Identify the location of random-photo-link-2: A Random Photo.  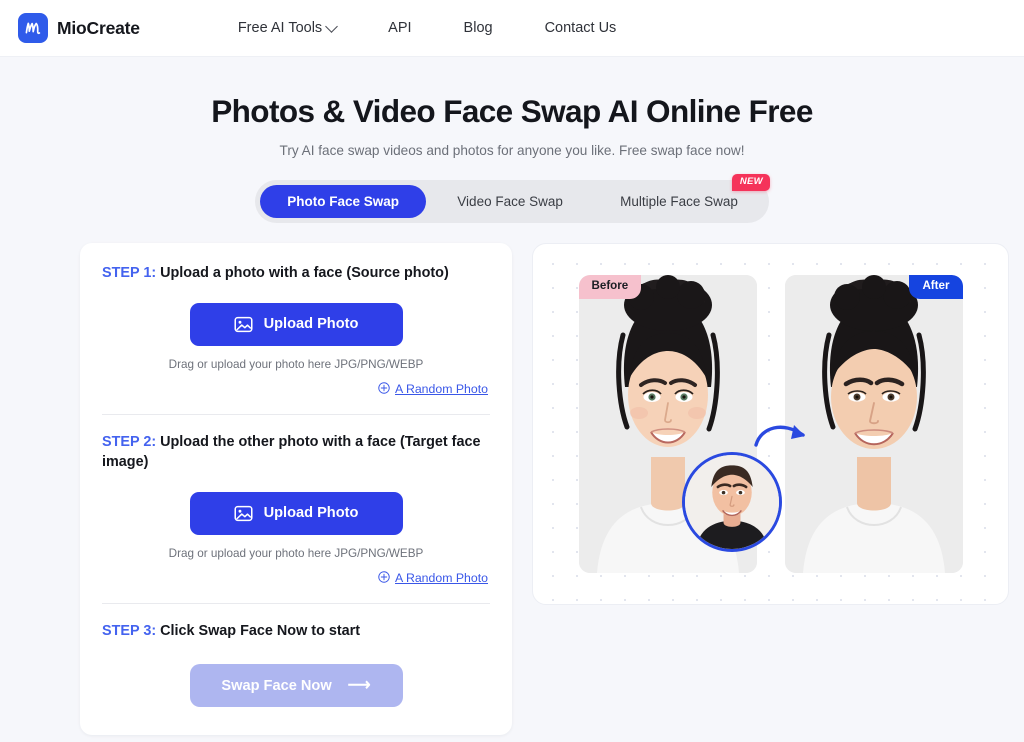
(433, 578).